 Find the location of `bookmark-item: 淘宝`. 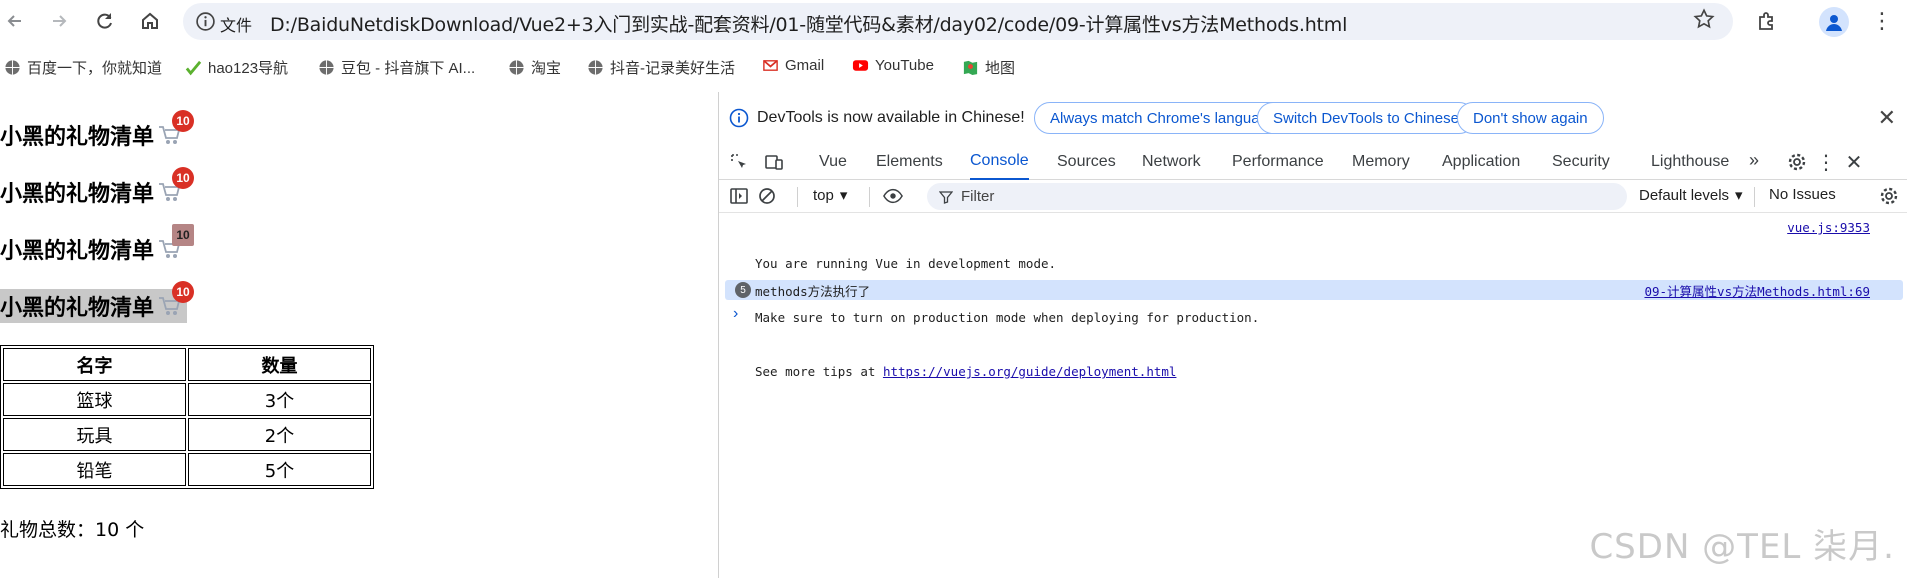

bookmark-item: 淘宝 is located at coordinates (534, 67).